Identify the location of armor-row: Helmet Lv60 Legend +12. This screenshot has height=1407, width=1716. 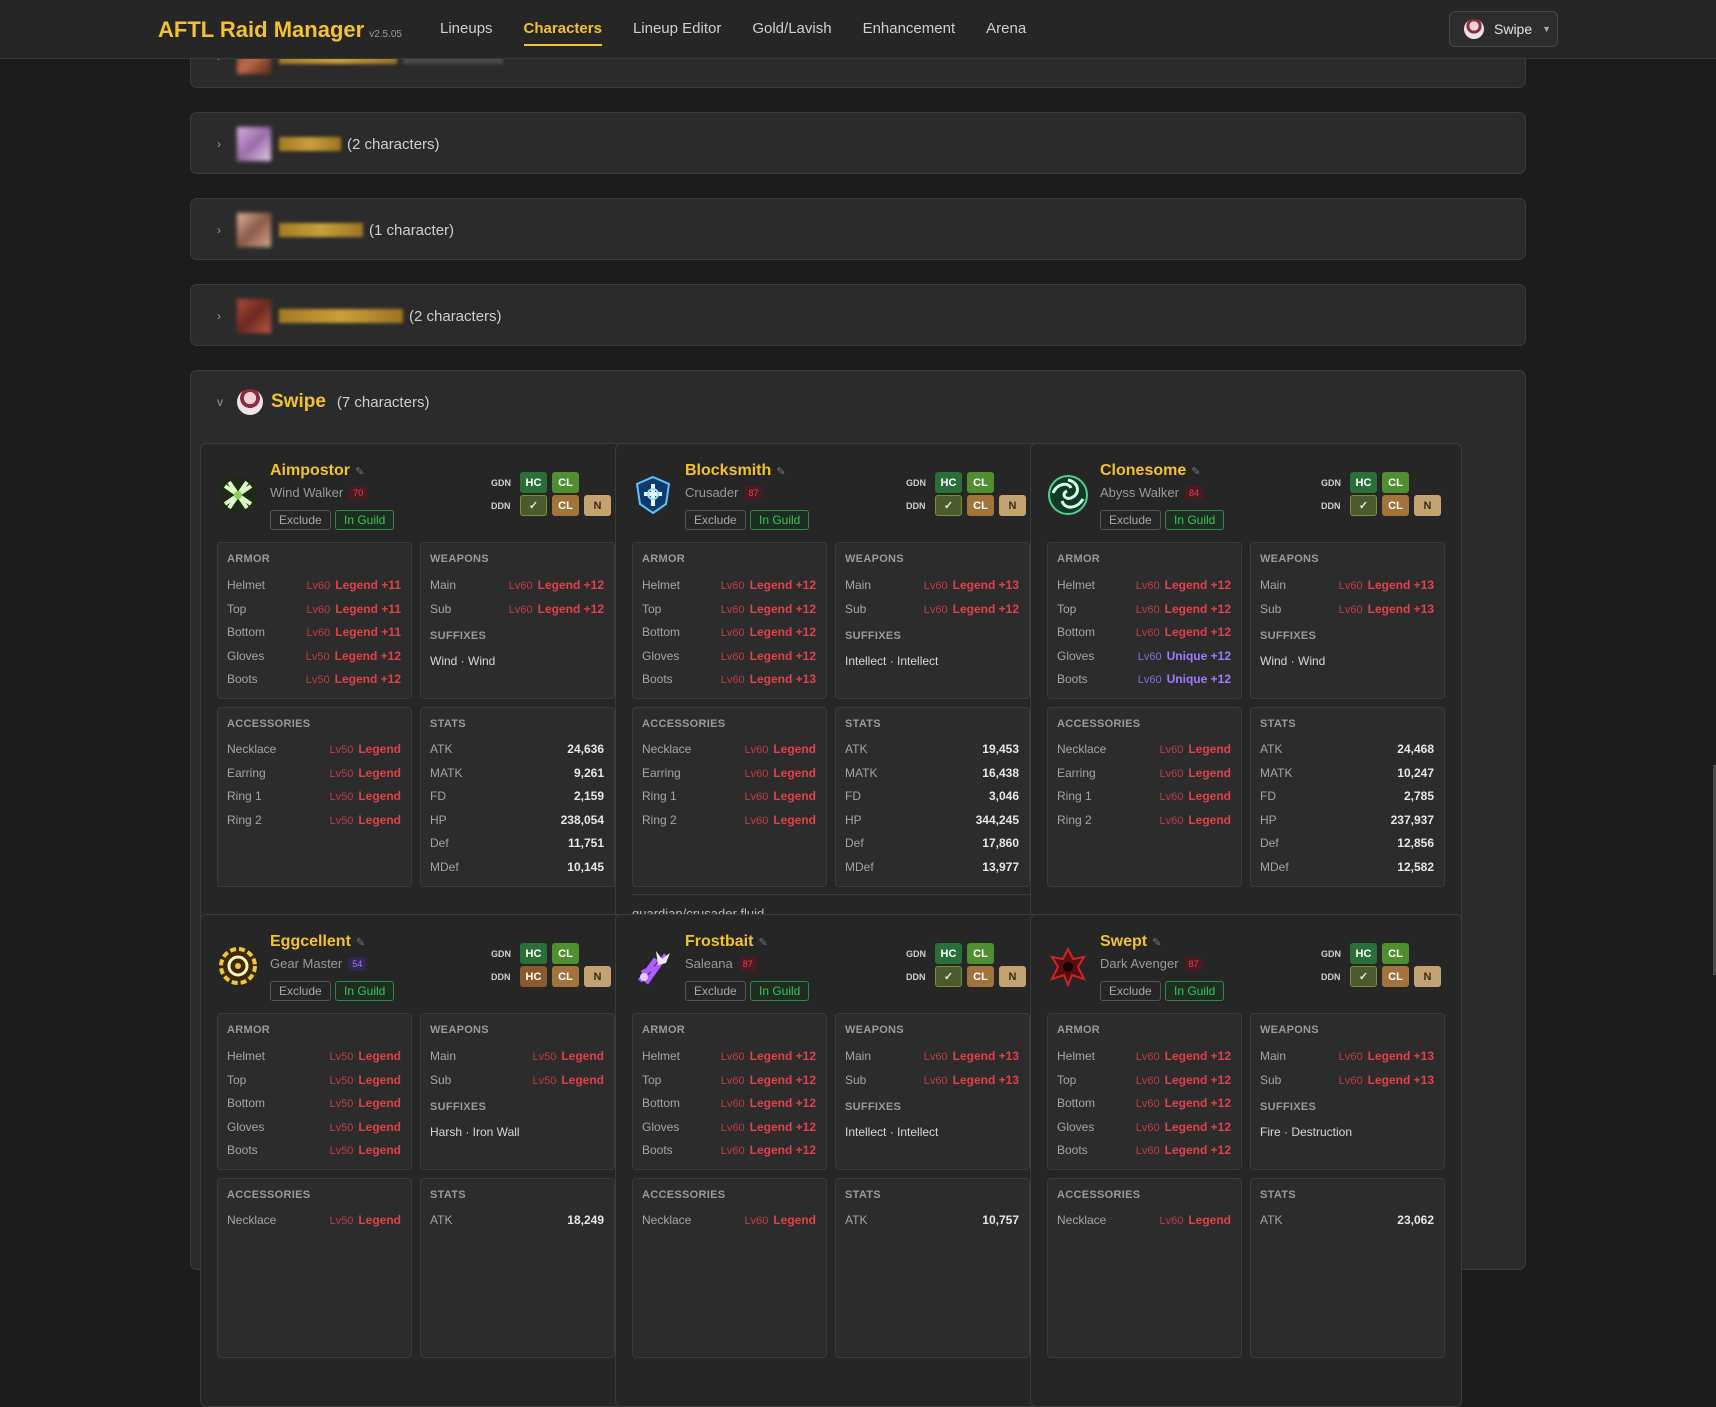
(729, 585).